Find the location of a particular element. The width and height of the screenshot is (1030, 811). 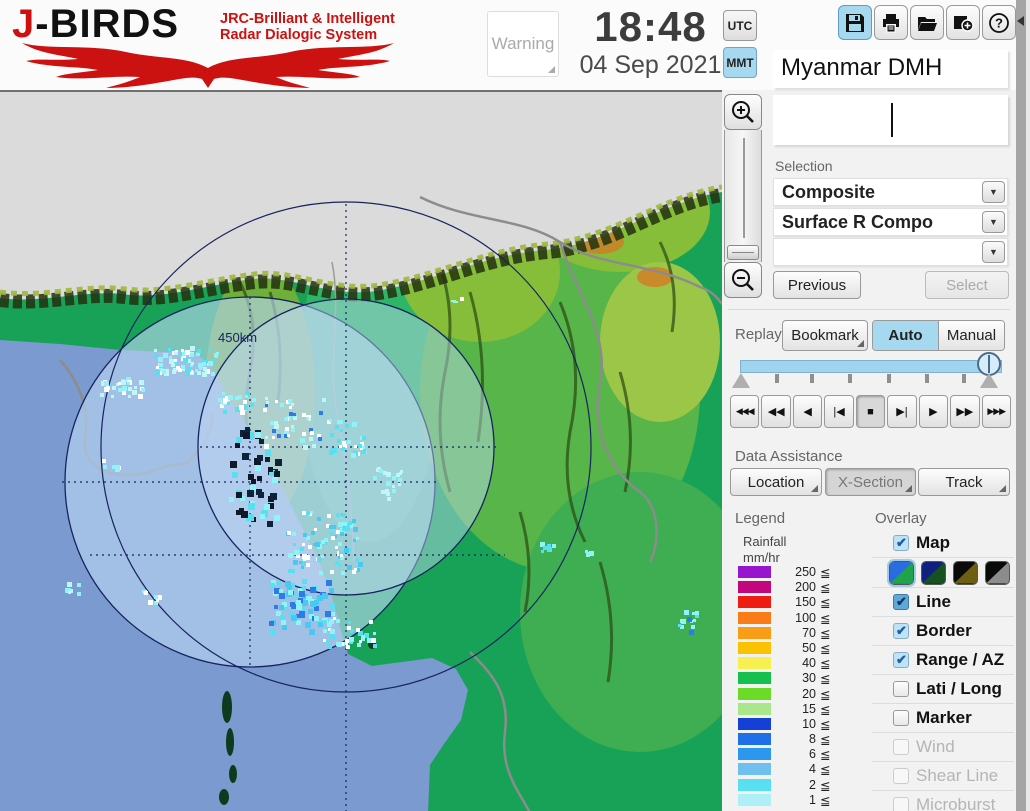

overlay-item-wind: Wind is located at coordinates (943, 746).